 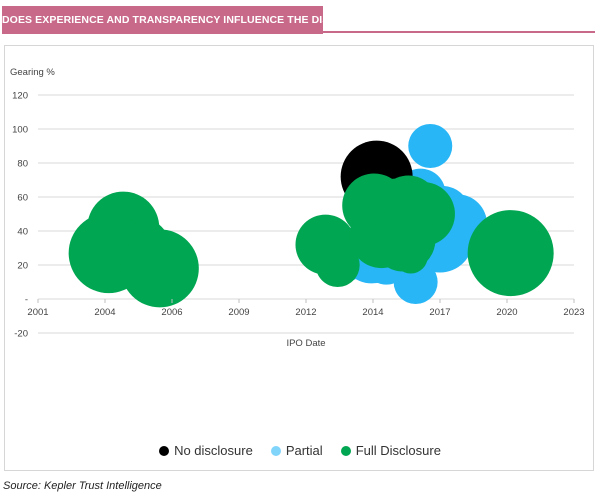 What do you see at coordinates (20, 130) in the screenshot?
I see `y-tick-label: 100` at bounding box center [20, 130].